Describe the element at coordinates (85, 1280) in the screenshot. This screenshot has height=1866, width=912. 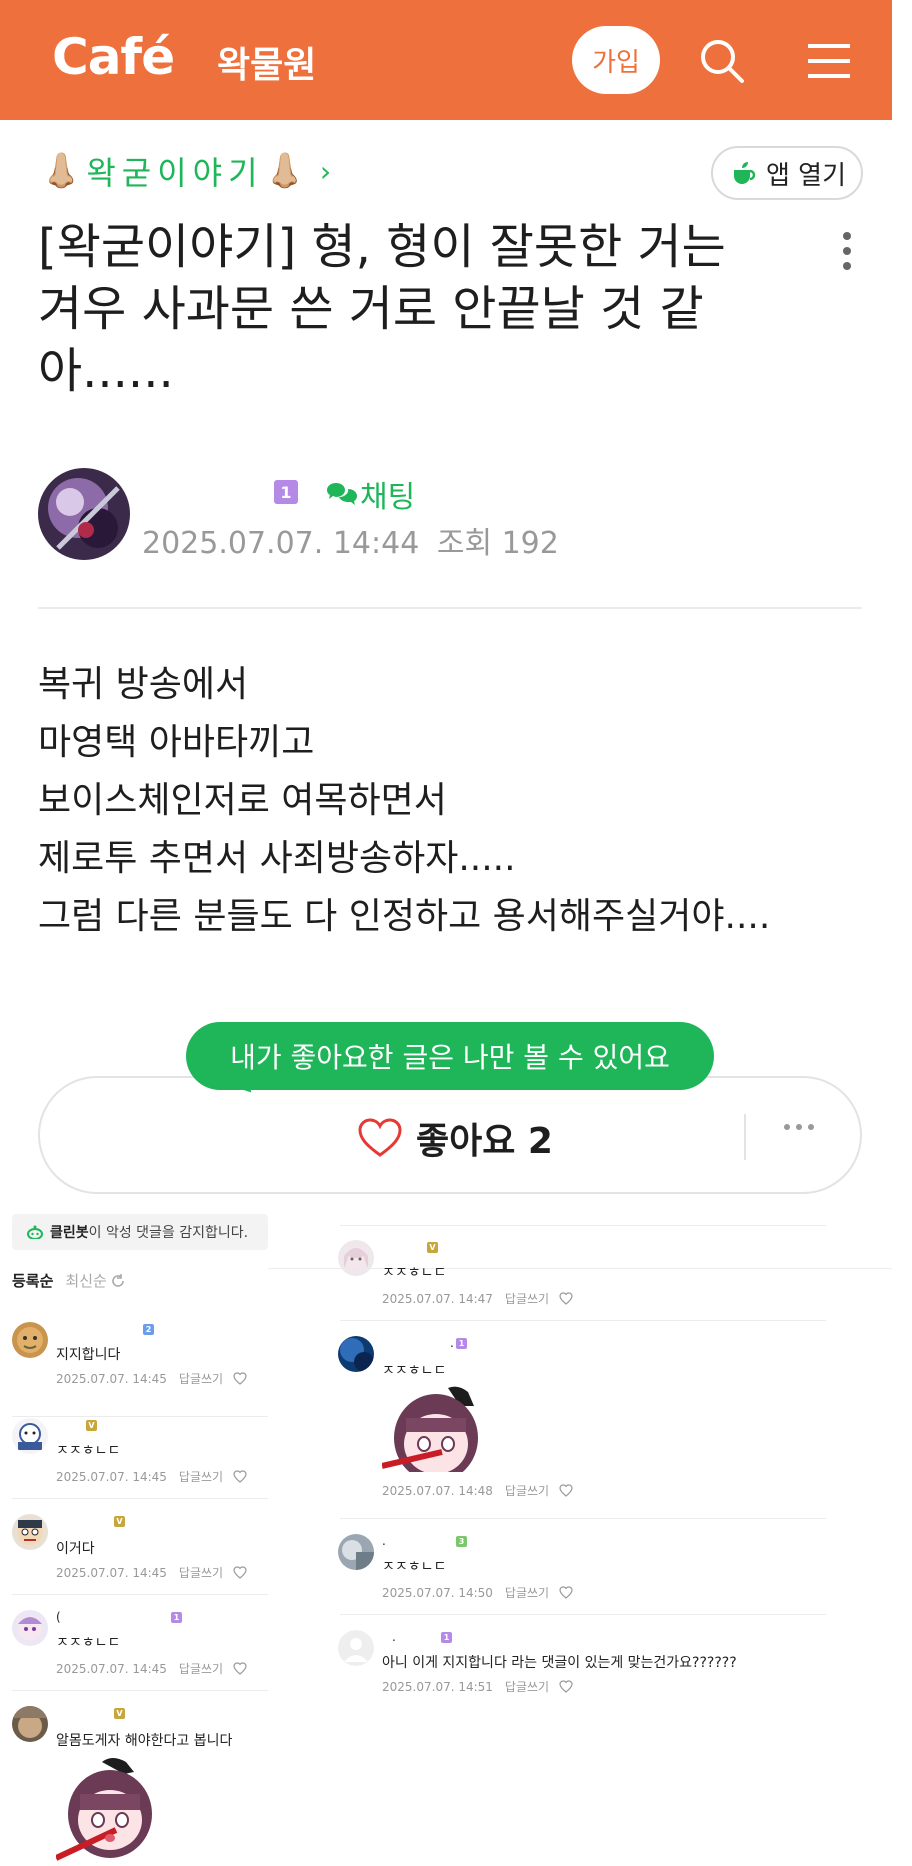
I see `sort-latest: 최신순` at that location.